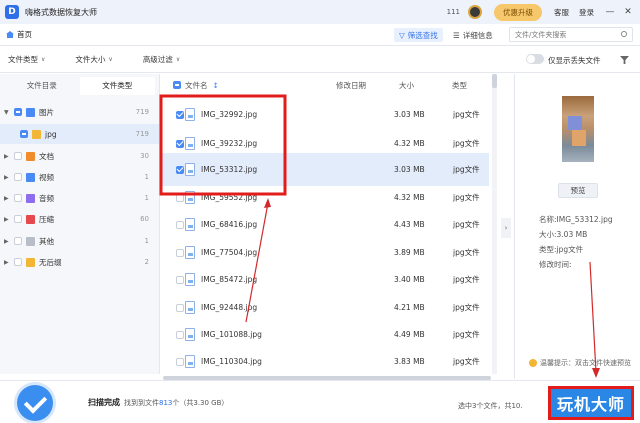 This screenshot has width=640, height=423. What do you see at coordinates (79, 177) in the screenshot?
I see `tree-item-video: ▶ 视频 1` at bounding box center [79, 177].